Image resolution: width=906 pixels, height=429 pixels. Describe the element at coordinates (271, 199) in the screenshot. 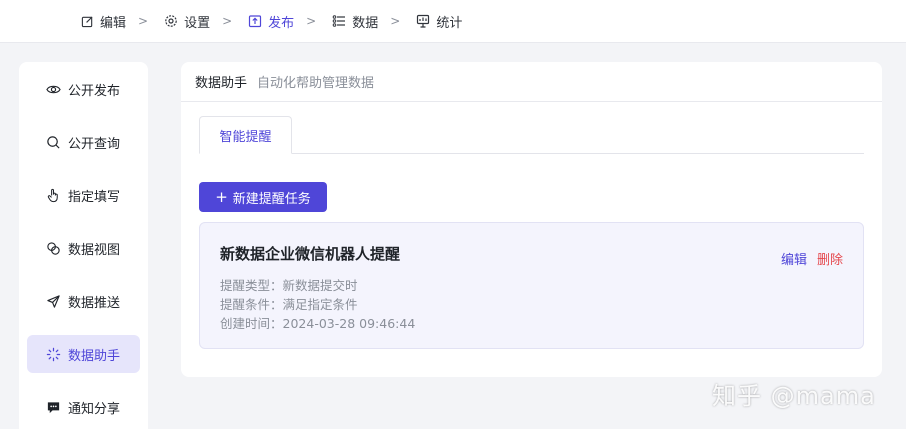

I see `new-reminder-label: 新建提醒任务` at that location.